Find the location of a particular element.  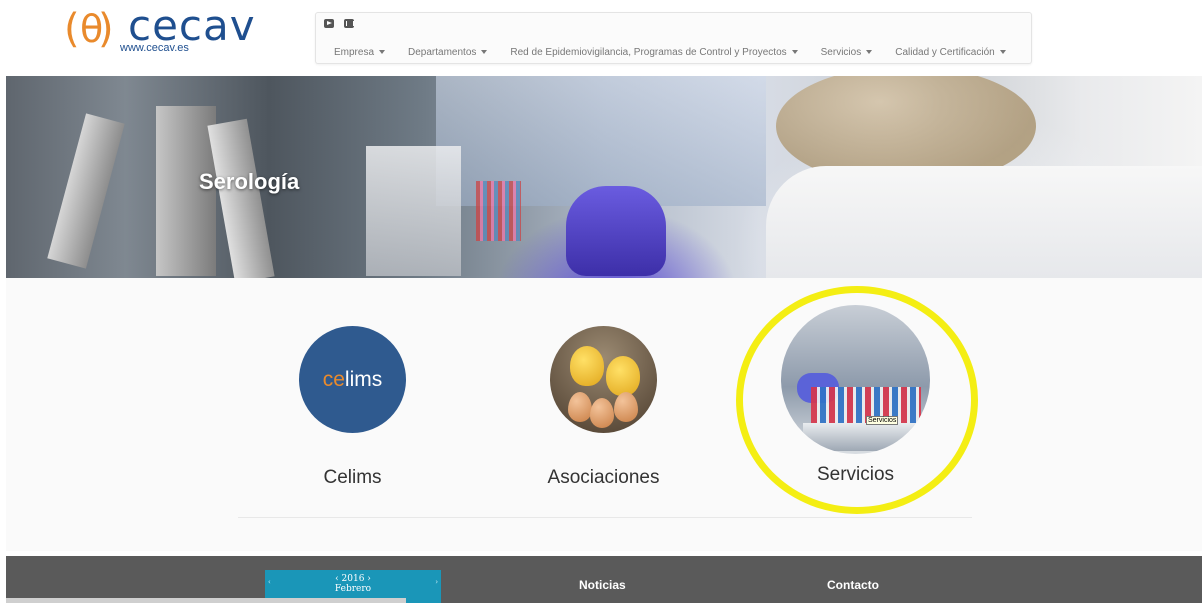

hero-lab-coat is located at coordinates (984, 222).